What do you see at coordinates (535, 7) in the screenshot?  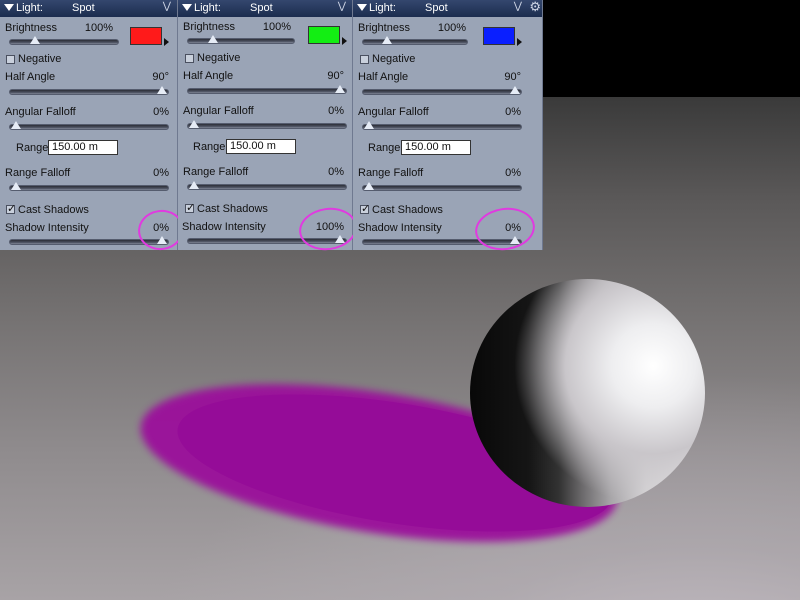 I see `gear-icon: ⚙` at bounding box center [535, 7].